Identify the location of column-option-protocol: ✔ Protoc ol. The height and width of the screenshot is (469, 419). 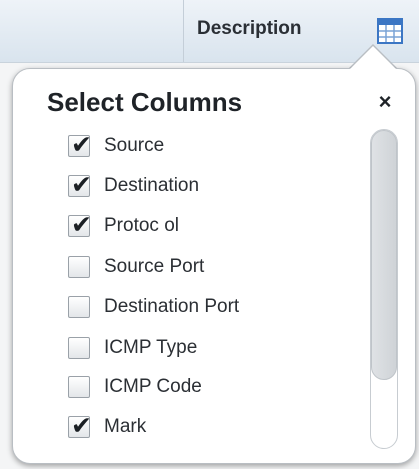
(123, 225).